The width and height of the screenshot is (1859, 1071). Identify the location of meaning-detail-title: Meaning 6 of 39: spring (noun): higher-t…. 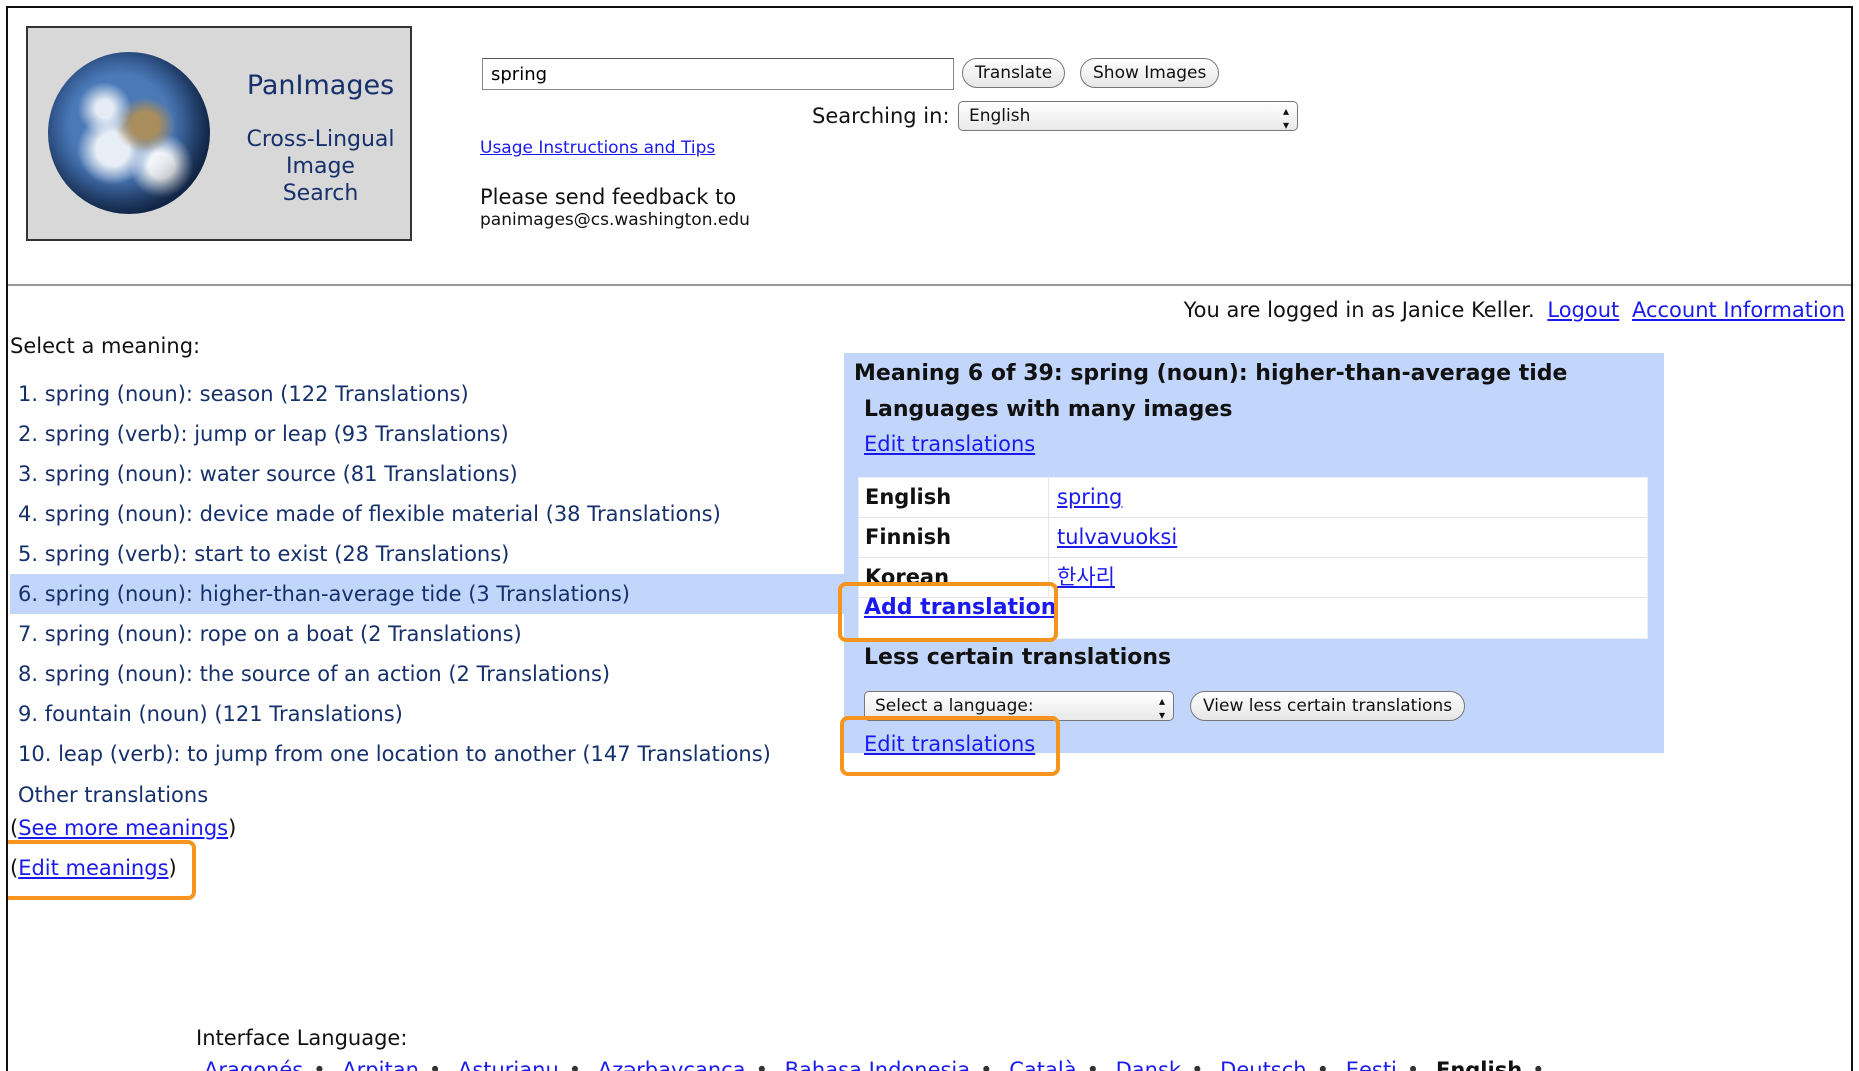
(1211, 373).